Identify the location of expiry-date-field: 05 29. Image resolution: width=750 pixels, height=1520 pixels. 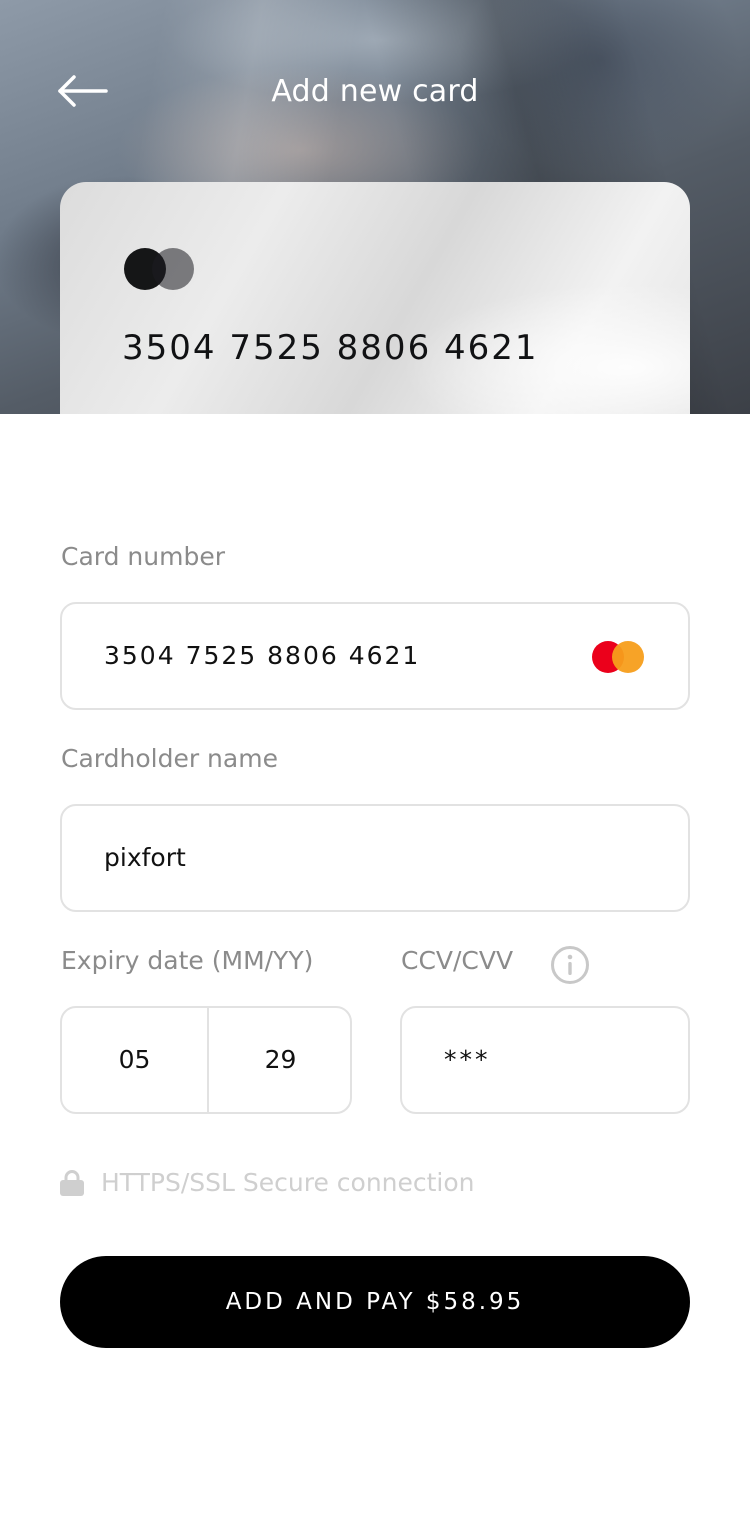
(206, 1060).